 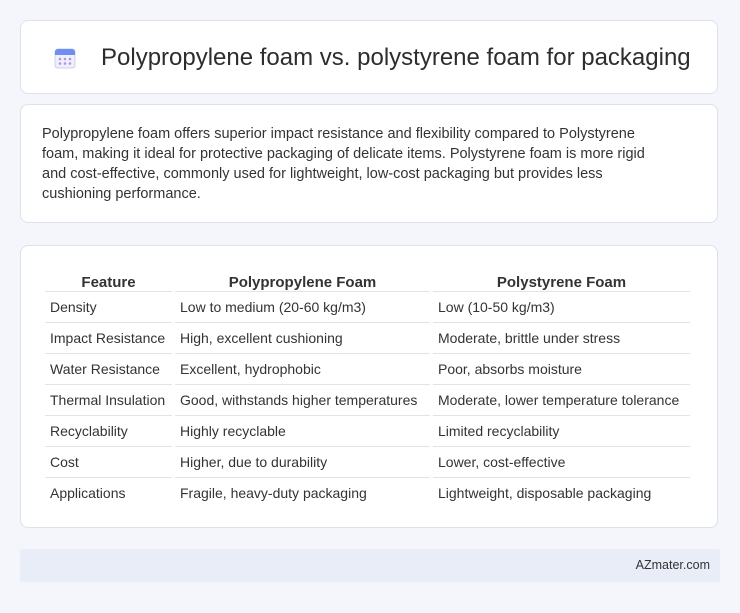 I want to click on column-header-polystyrene: Polystyrene Foam, so click(x=561, y=278).